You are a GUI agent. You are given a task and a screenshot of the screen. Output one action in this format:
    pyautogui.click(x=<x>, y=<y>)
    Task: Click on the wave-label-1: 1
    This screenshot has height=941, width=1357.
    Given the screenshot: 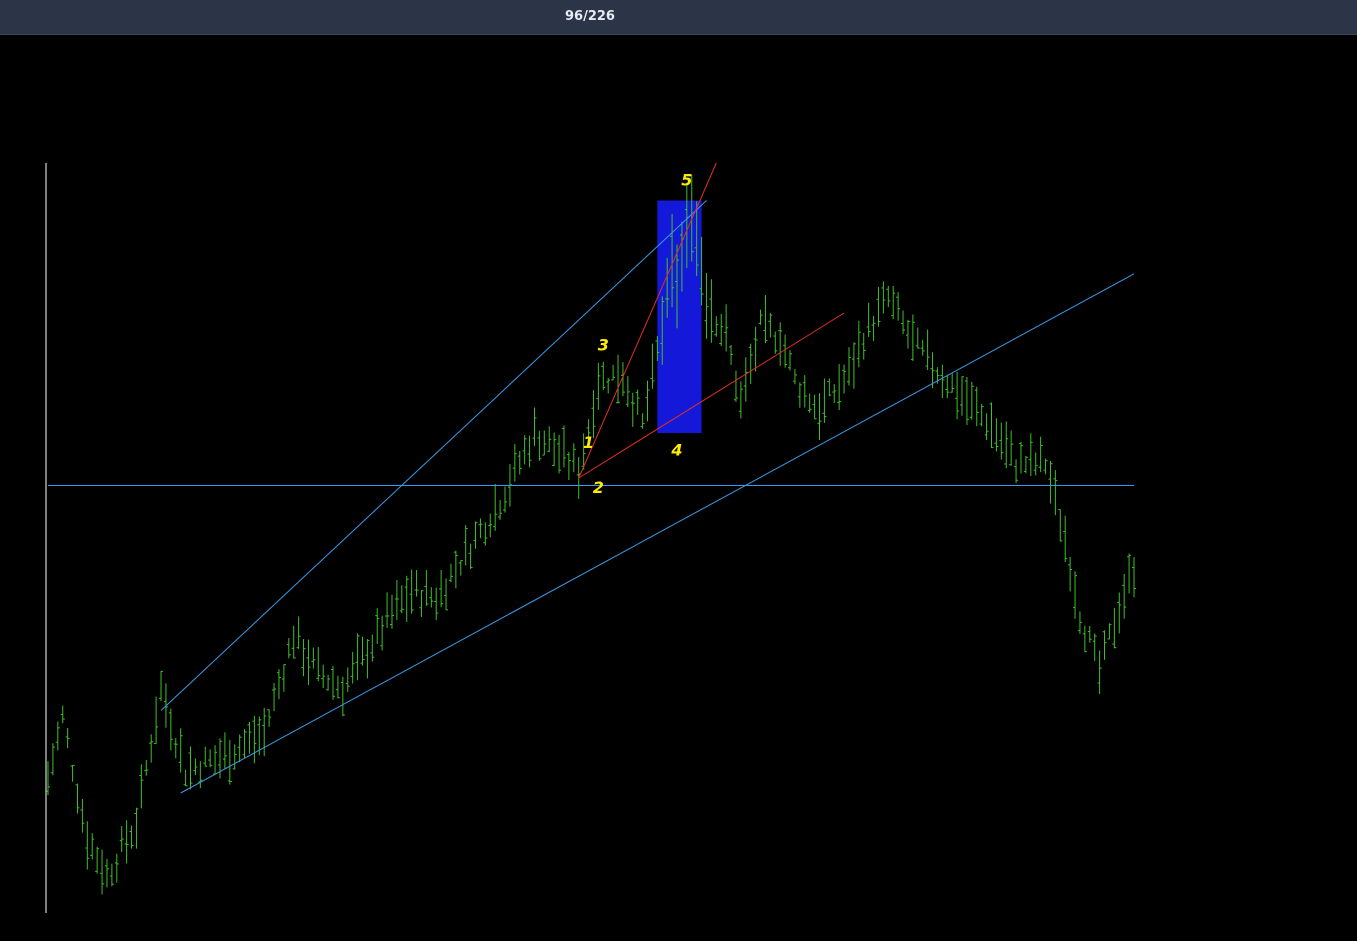 What is the action you would take?
    pyautogui.click(x=588, y=442)
    